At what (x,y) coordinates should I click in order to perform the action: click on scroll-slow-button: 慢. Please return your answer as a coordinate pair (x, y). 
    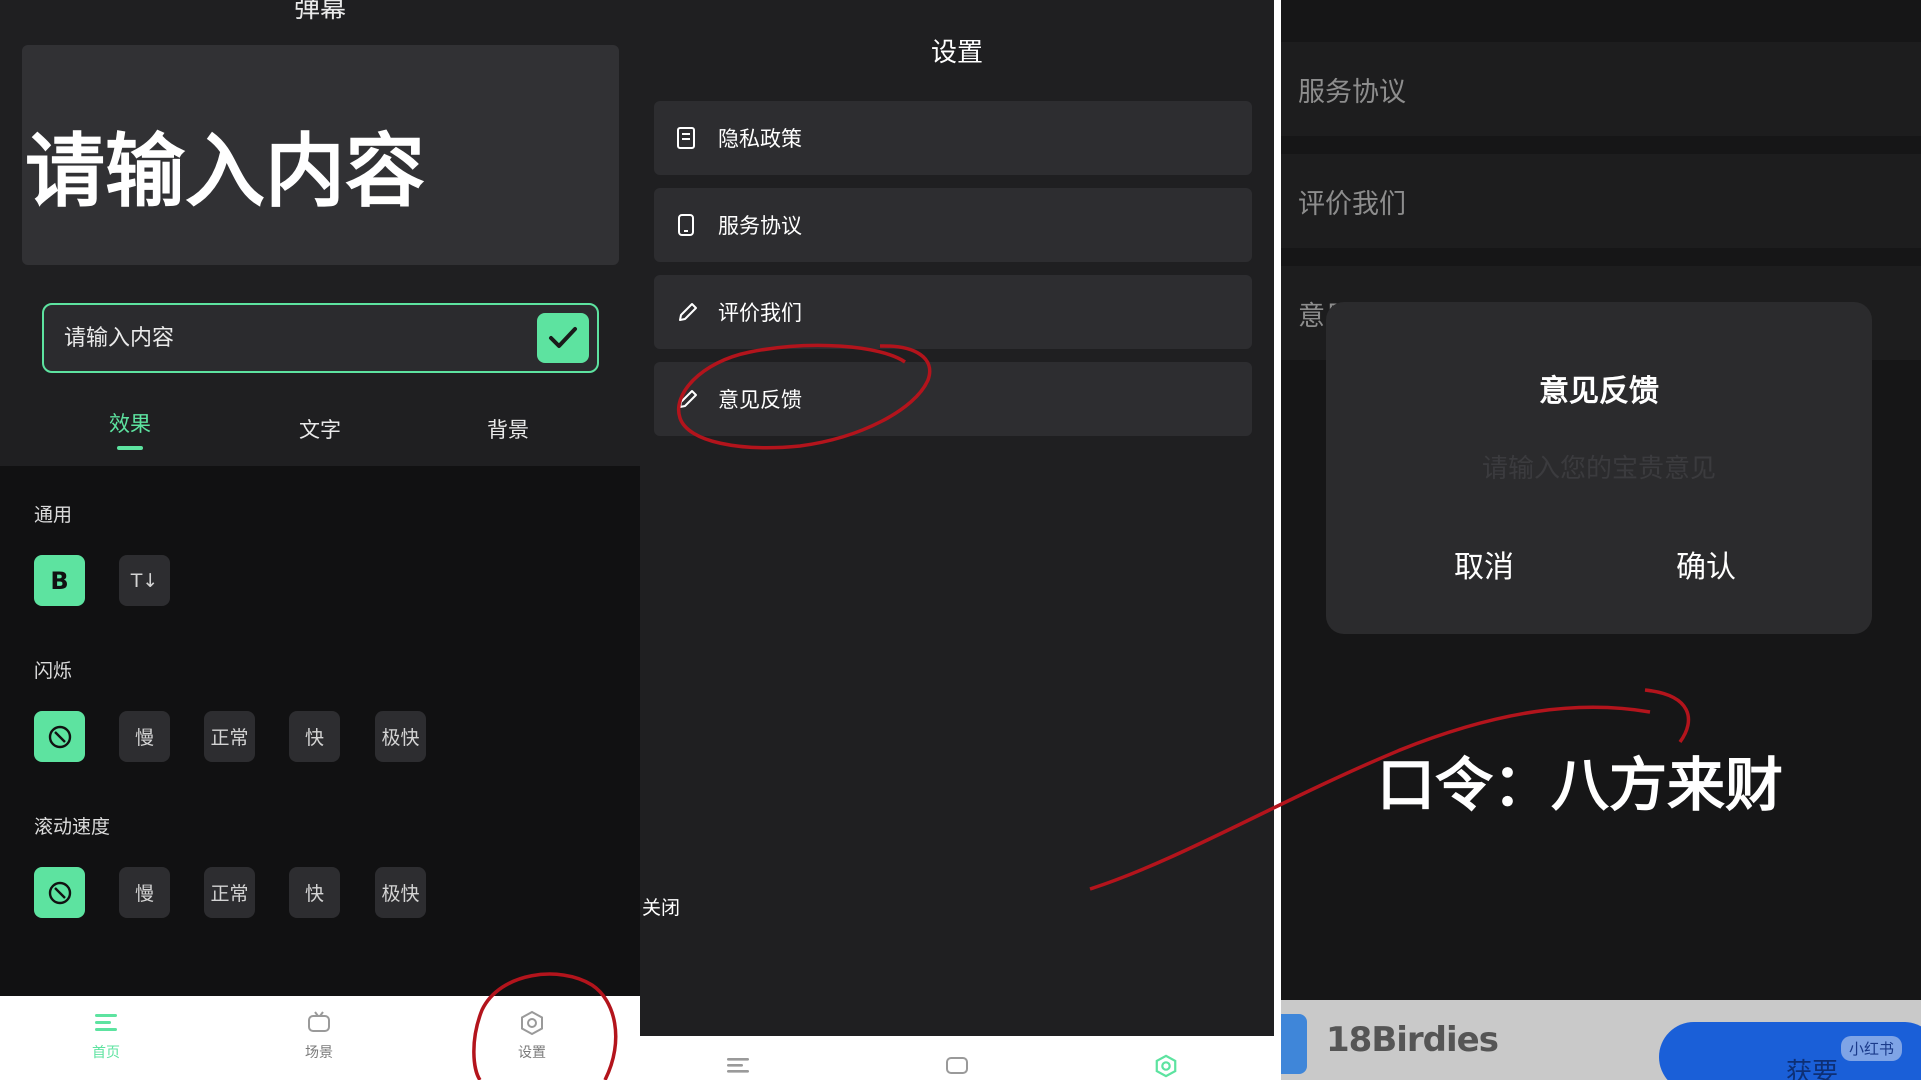
    Looking at the image, I should click on (144, 892).